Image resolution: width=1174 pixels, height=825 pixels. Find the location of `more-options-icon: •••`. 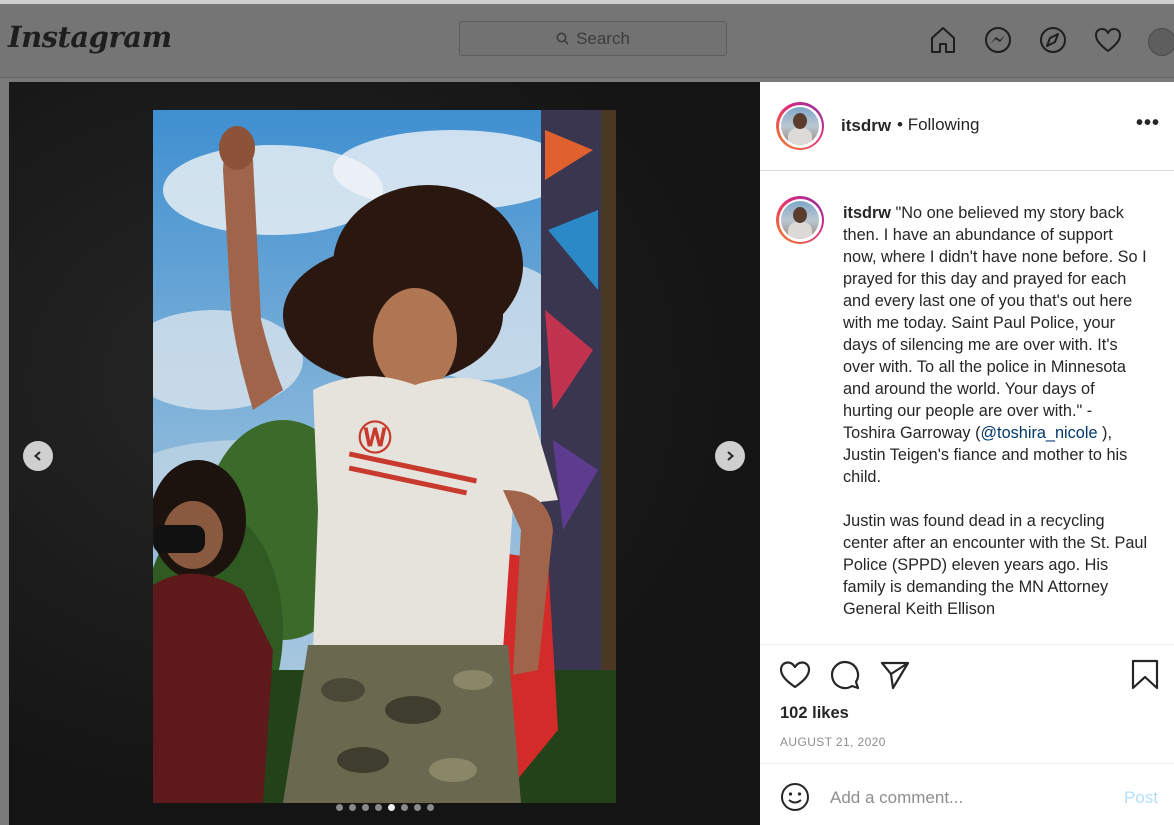

more-options-icon: ••• is located at coordinates (1148, 123).